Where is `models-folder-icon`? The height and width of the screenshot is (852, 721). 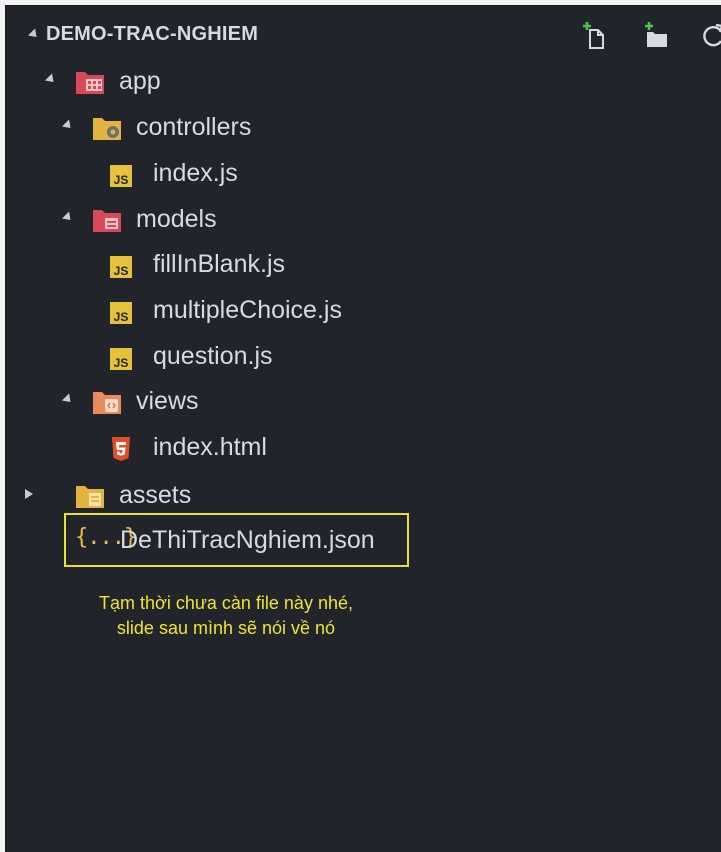
models-folder-icon is located at coordinates (107, 221).